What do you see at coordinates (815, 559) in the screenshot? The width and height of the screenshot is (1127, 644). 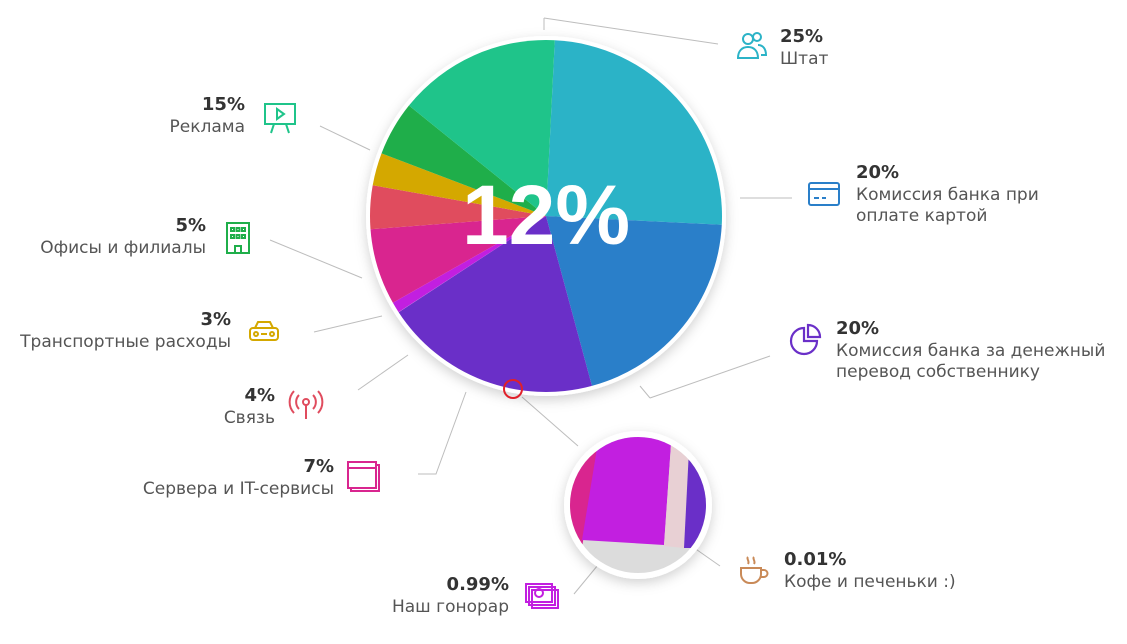 I see `label-value: 0.01%` at bounding box center [815, 559].